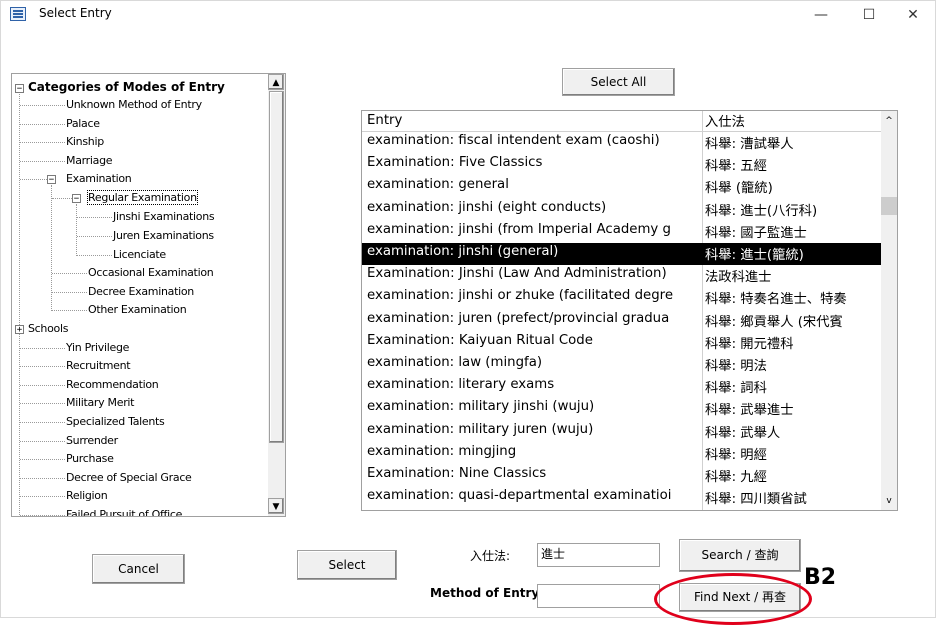  What do you see at coordinates (743, 433) in the screenshot?
I see `ru-shi-fa-cell: 科舉: 武舉人` at bounding box center [743, 433].